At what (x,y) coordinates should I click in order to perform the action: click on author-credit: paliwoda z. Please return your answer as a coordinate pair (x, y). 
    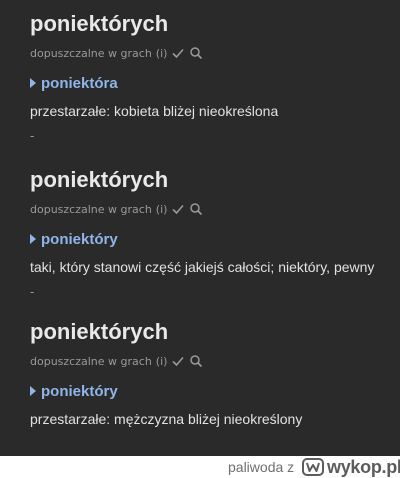
    Looking at the image, I should click on (261, 467).